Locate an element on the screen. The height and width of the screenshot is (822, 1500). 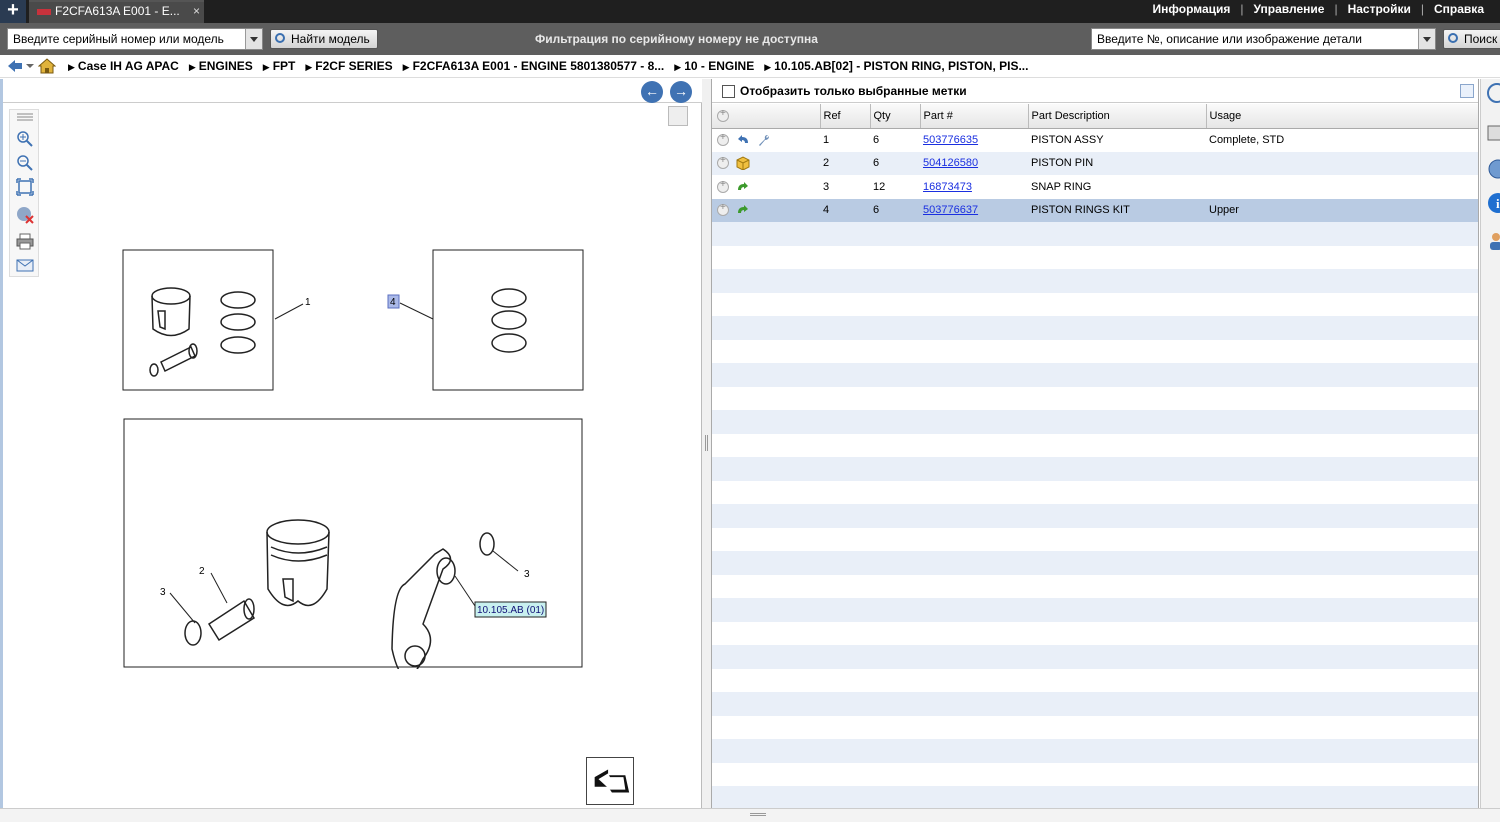
drawing-header: ← → is located at coordinates (352, 91).